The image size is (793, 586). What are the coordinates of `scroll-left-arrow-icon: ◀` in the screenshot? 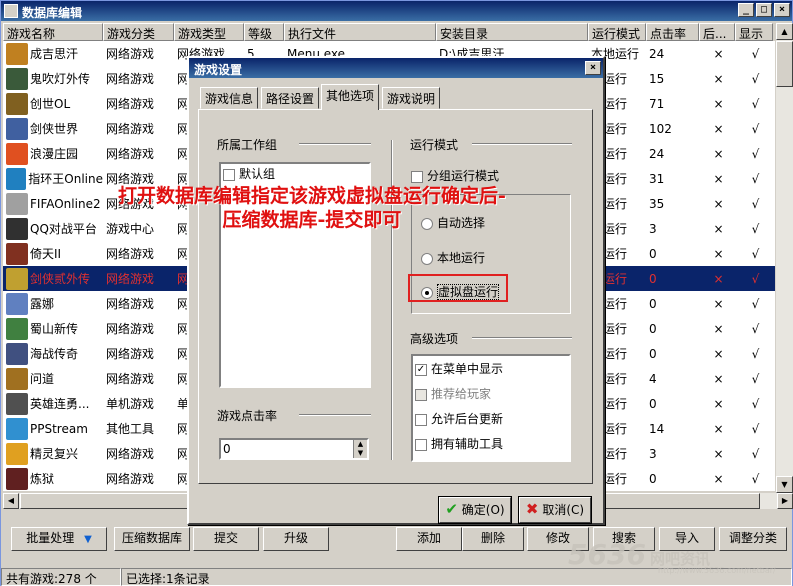 It's located at (11, 501).